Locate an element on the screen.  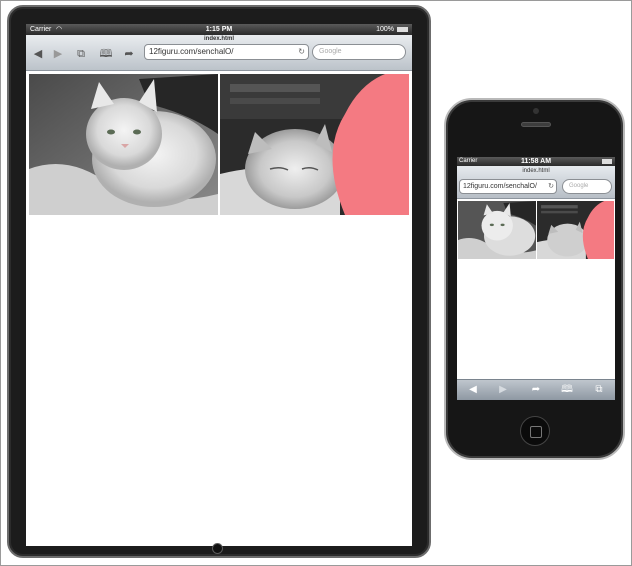
tabs-icon: ⧉ is located at coordinates (81, 54).